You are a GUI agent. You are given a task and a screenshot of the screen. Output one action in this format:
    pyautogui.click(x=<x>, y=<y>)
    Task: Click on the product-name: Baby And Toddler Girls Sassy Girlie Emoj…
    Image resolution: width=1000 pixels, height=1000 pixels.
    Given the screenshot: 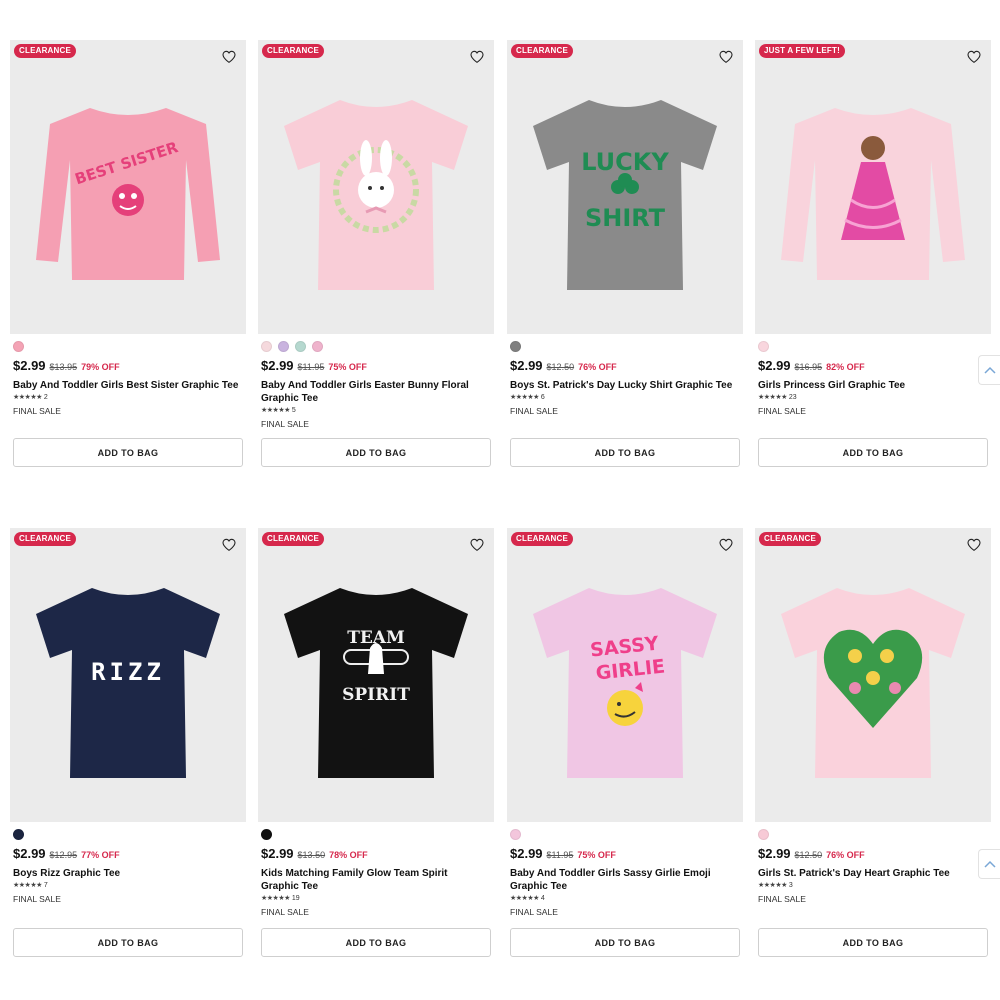 What is the action you would take?
    pyautogui.click(x=625, y=880)
    